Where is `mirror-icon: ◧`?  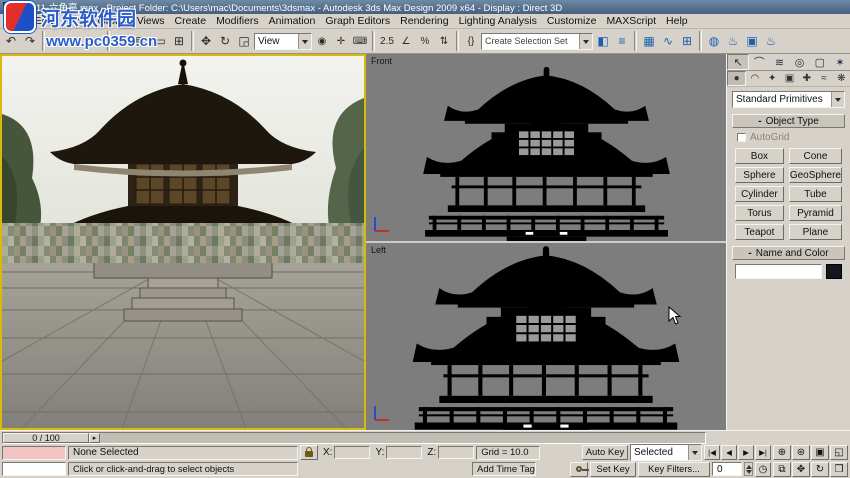 mirror-icon: ◧ is located at coordinates (603, 41).